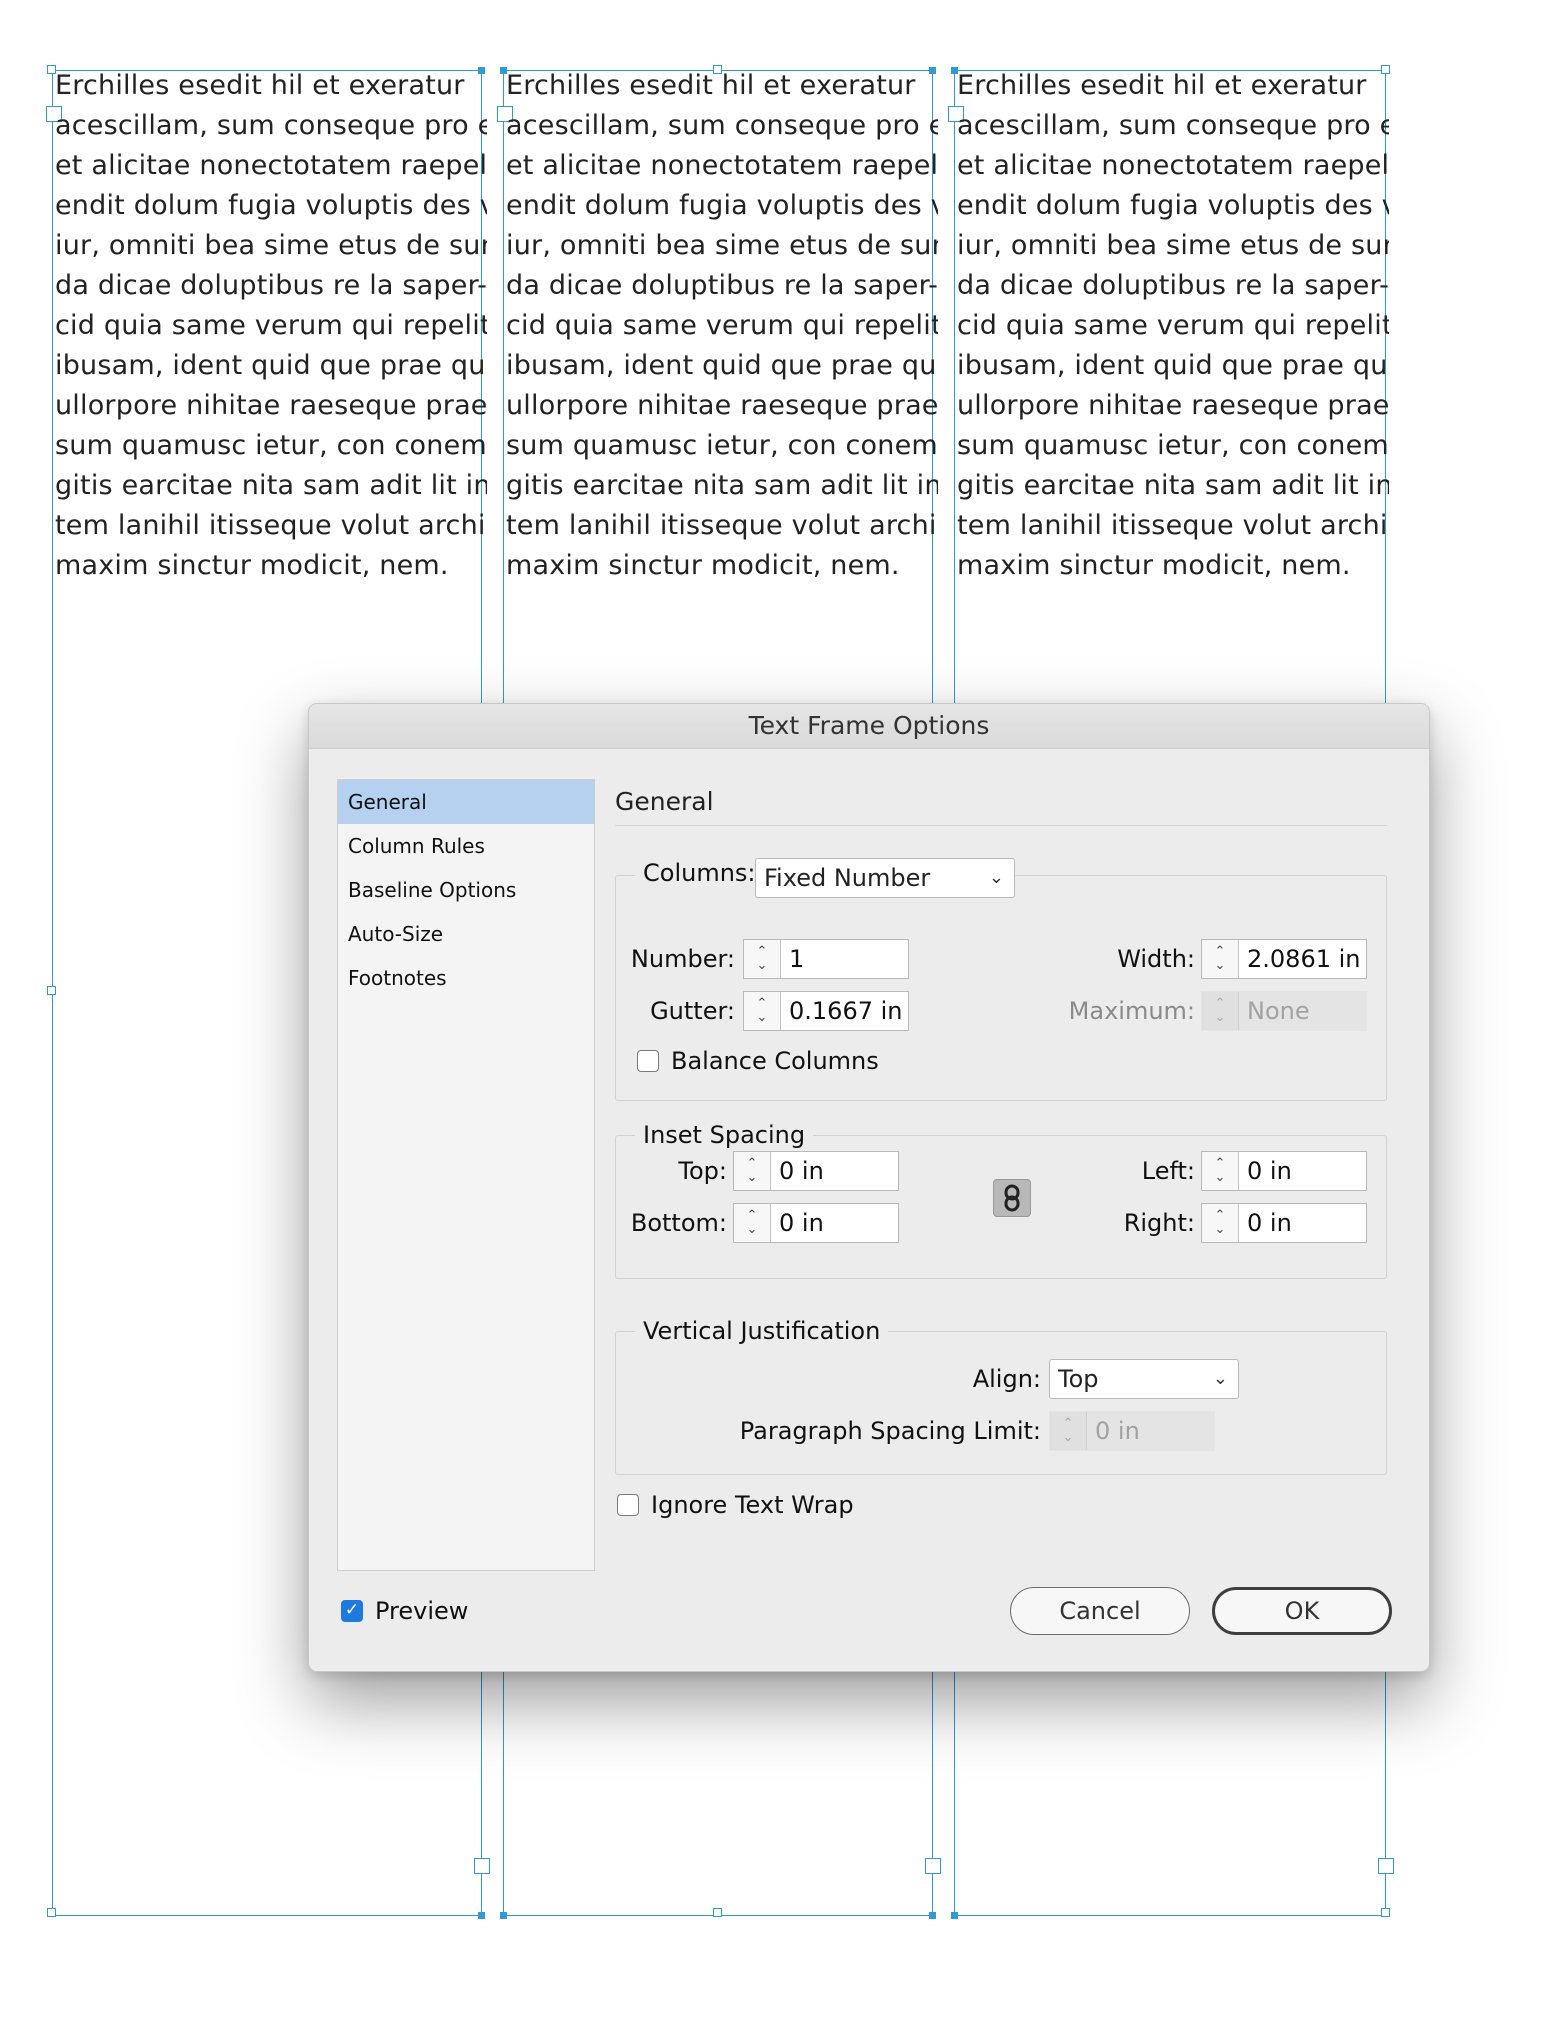  What do you see at coordinates (1302, 1223) in the screenshot?
I see `inset-right-value: 0 in` at bounding box center [1302, 1223].